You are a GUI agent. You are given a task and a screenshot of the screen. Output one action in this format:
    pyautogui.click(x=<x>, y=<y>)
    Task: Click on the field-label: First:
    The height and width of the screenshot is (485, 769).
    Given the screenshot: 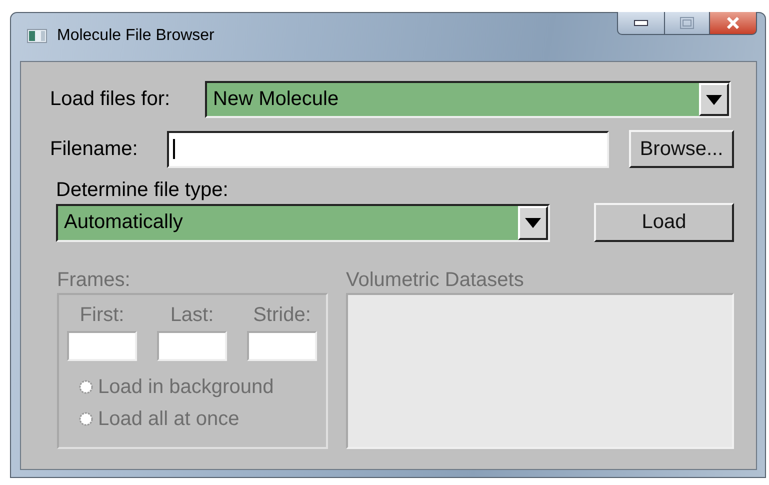 What is the action you would take?
    pyautogui.click(x=102, y=315)
    